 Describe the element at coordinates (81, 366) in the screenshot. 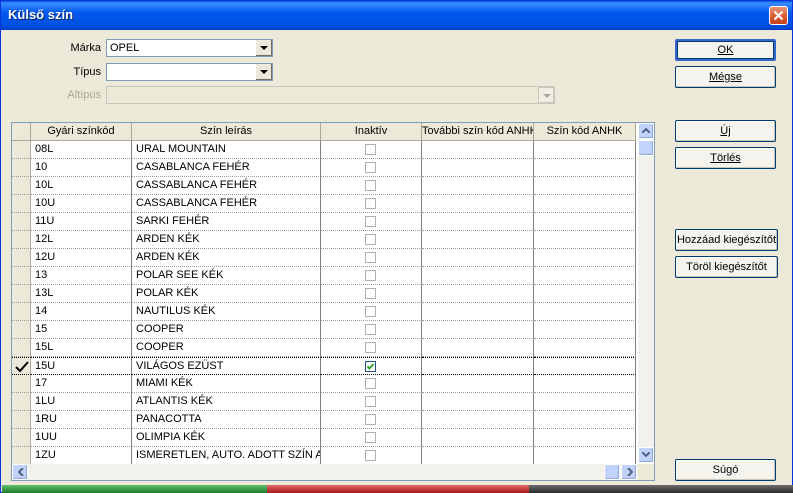

I see `code-cell: 15U` at that location.